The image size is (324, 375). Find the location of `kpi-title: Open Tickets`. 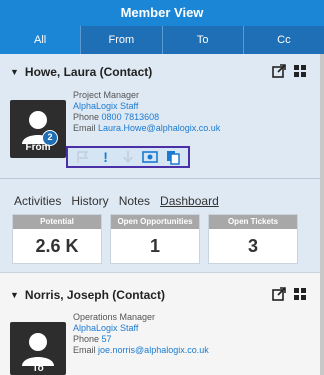

kpi-title: Open Tickets is located at coordinates (253, 222).